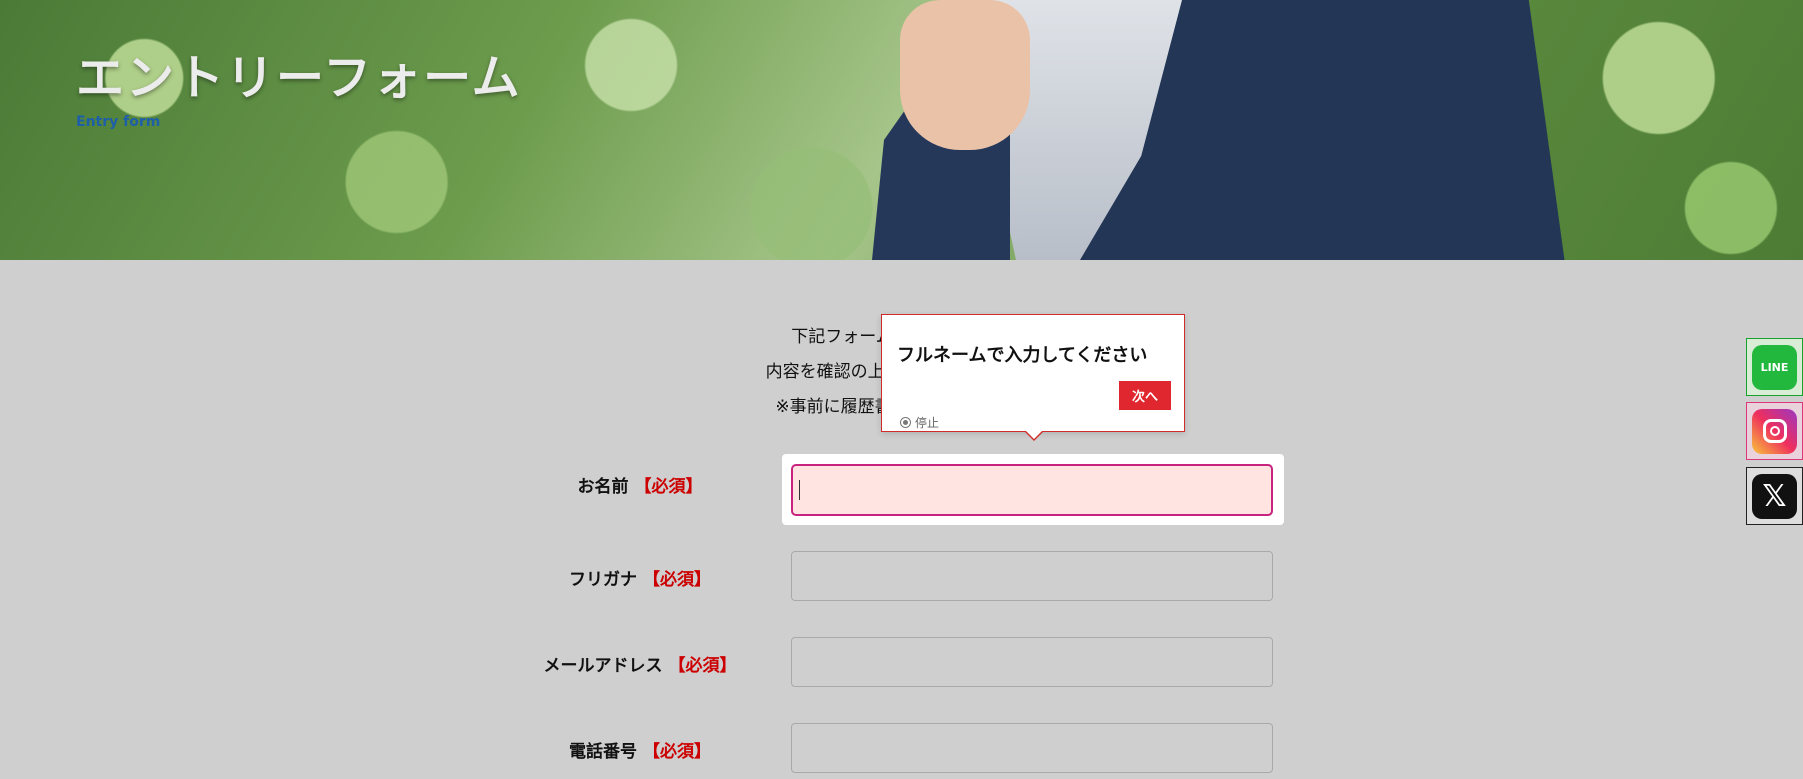 The height and width of the screenshot is (779, 1803). Describe the element at coordinates (1033, 377) in the screenshot. I see `validation-popover: フルネームで入力してください 次へ 停止` at that location.